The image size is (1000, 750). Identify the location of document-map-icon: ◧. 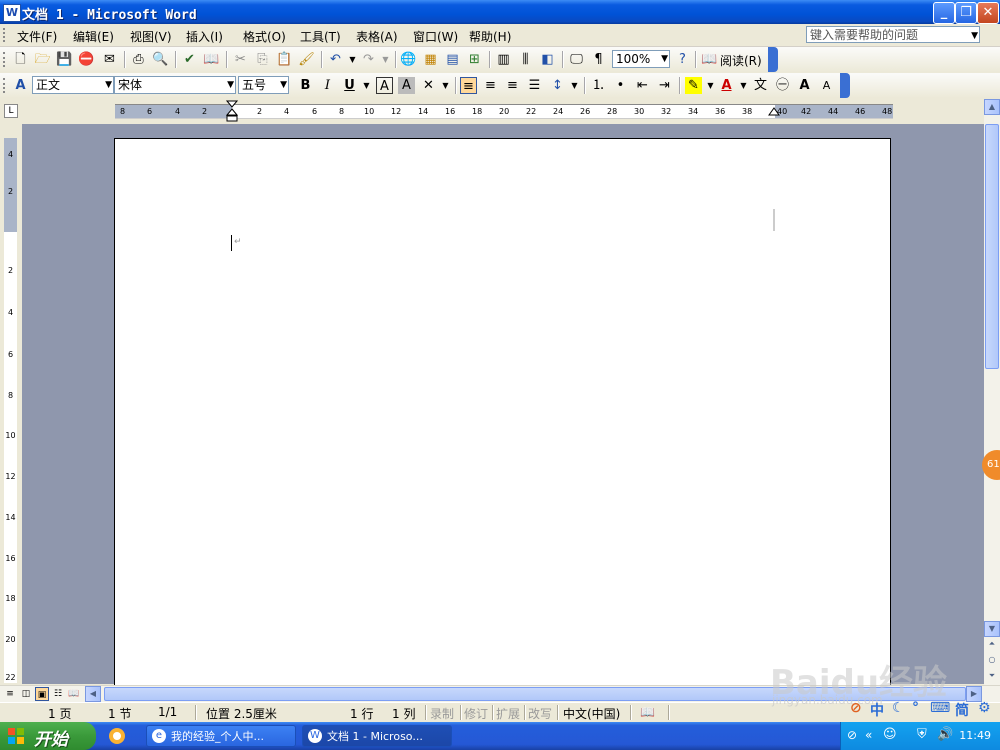
(547, 59).